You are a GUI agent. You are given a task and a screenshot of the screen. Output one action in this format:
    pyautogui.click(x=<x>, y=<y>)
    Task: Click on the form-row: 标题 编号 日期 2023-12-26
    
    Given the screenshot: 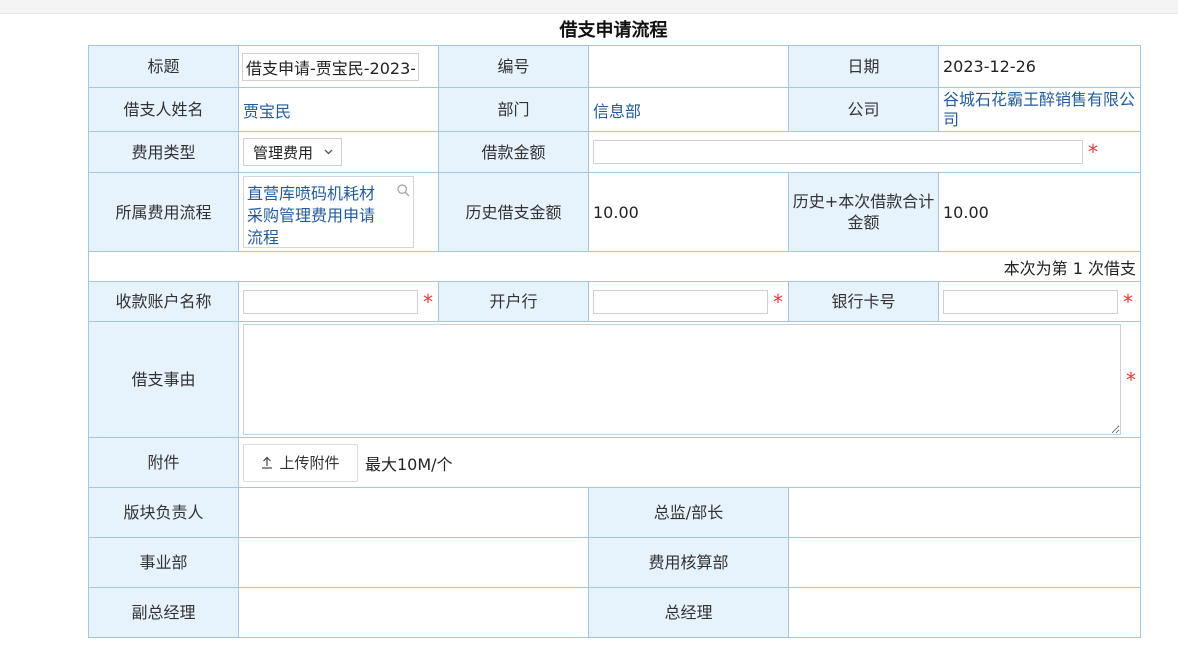 What is the action you would take?
    pyautogui.click(x=614, y=66)
    